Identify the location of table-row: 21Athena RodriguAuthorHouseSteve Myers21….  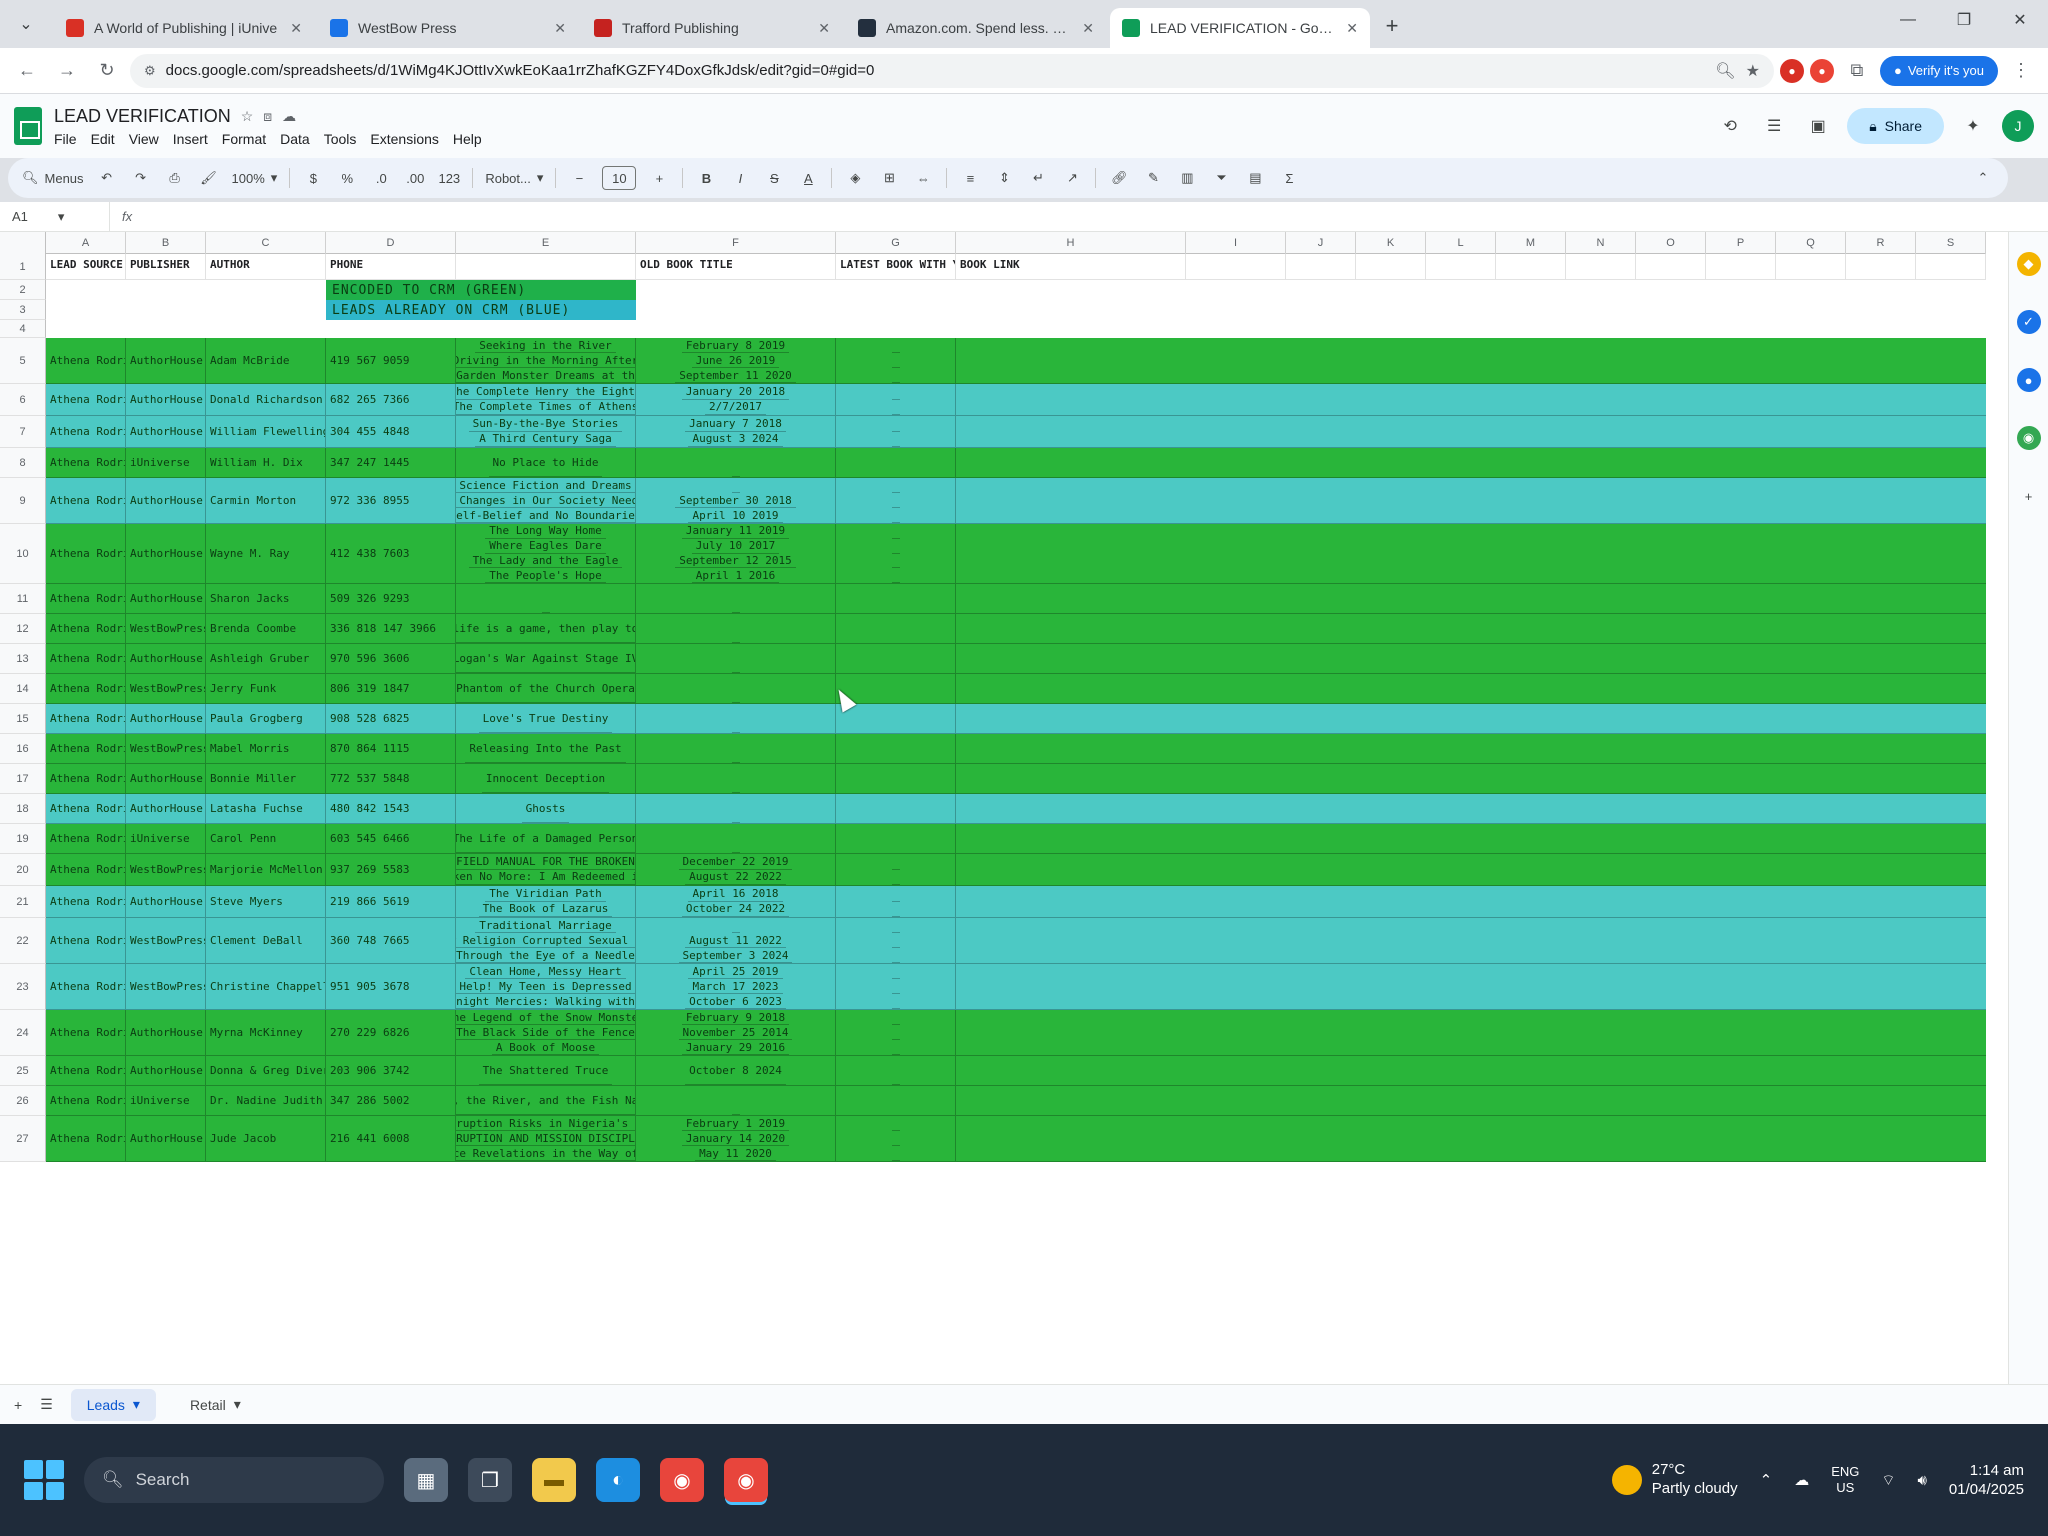
(993, 902).